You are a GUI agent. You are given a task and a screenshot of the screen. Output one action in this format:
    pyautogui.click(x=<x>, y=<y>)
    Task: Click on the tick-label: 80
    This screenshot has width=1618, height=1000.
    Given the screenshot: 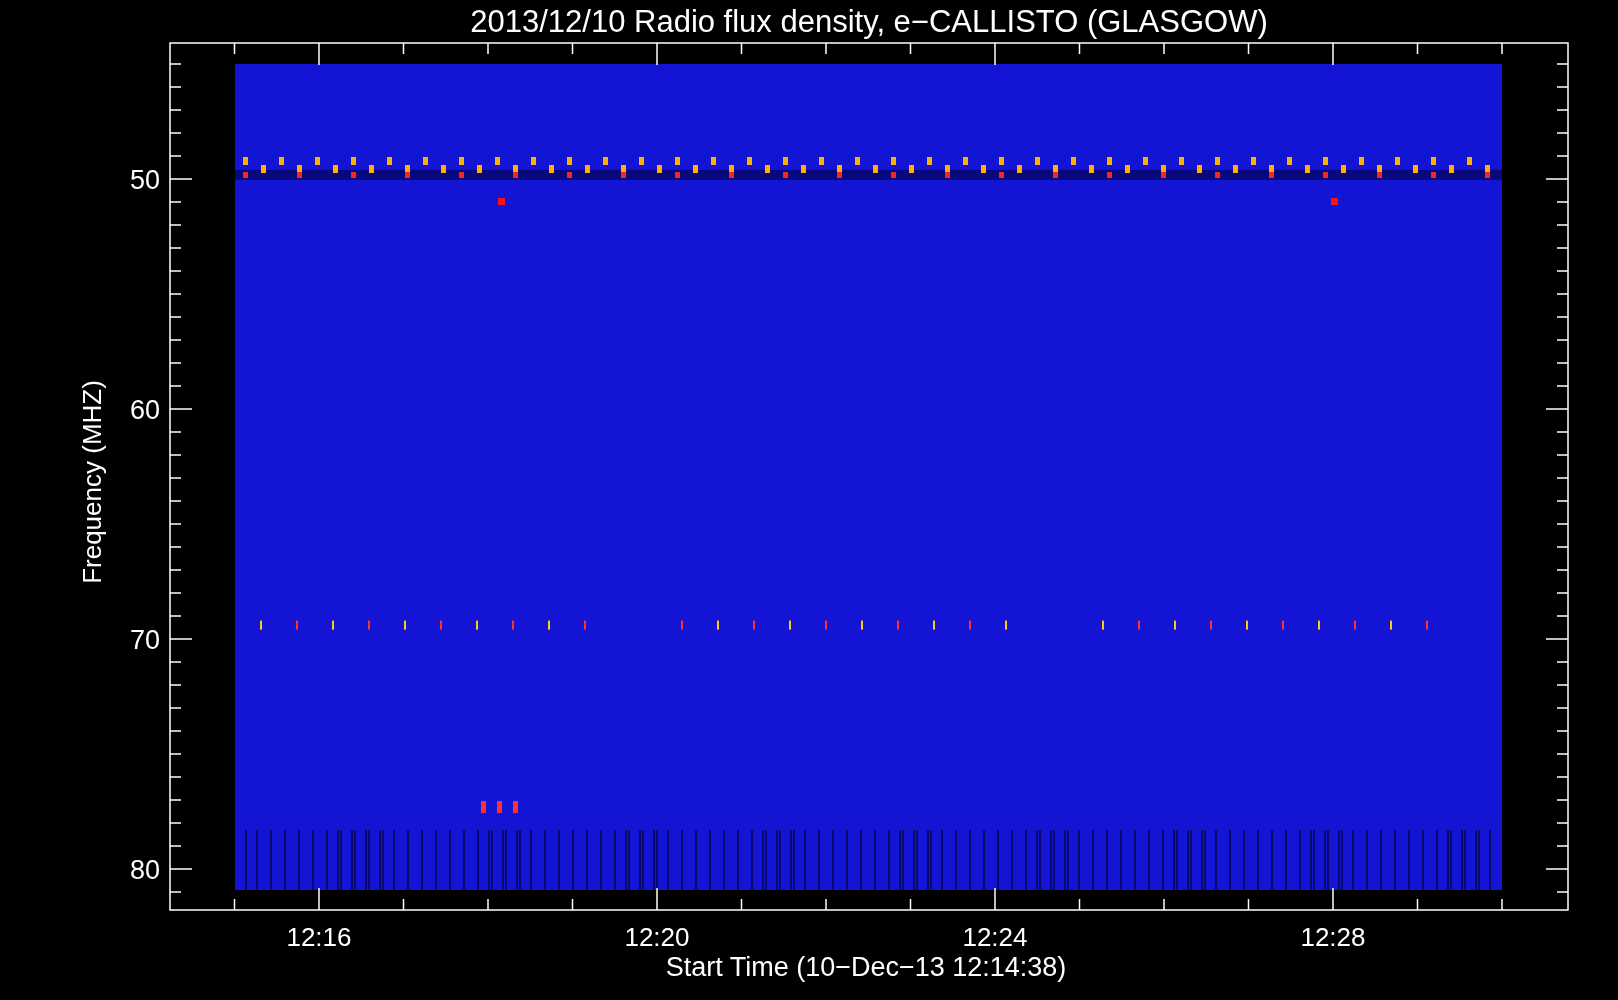 What is the action you would take?
    pyautogui.click(x=144, y=870)
    